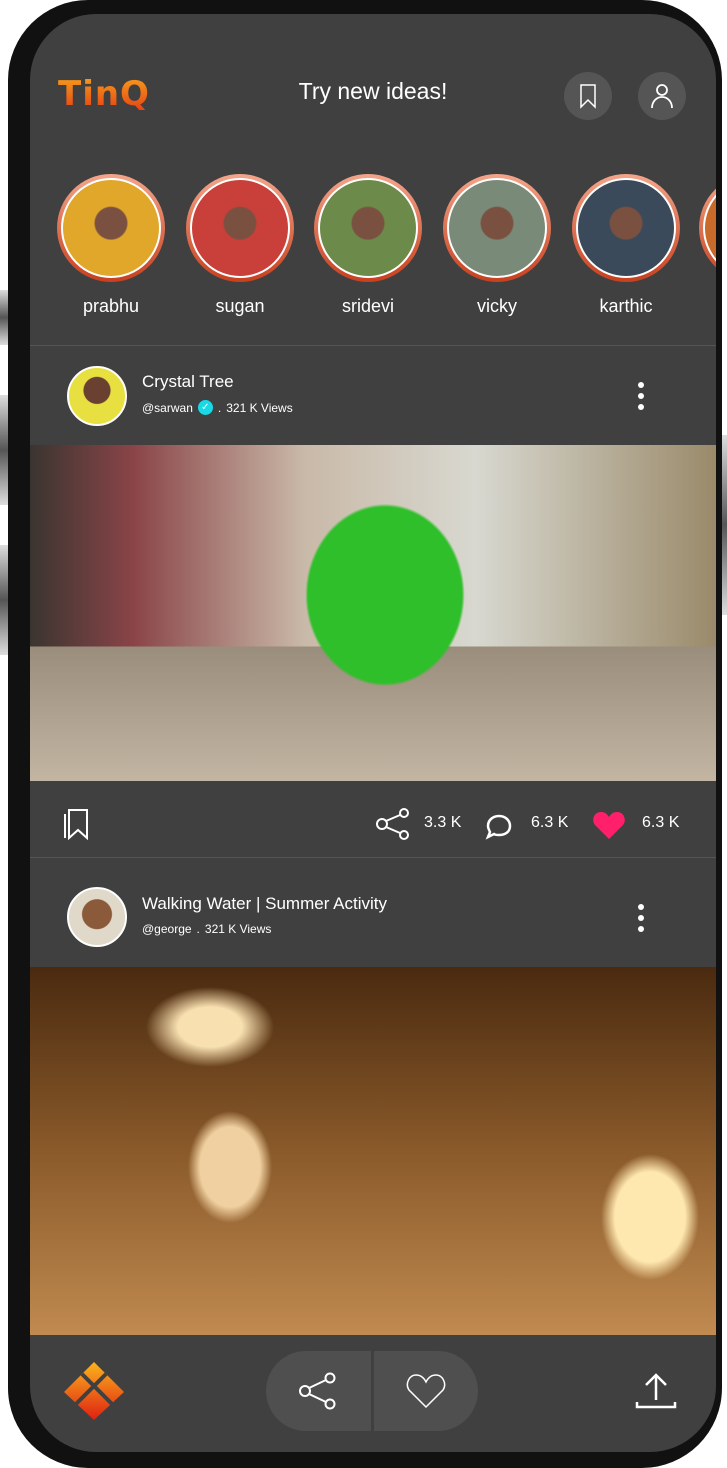 This screenshot has height=1468, width=727. Describe the element at coordinates (205, 407) in the screenshot. I see `verified-icon: ✓` at that location.